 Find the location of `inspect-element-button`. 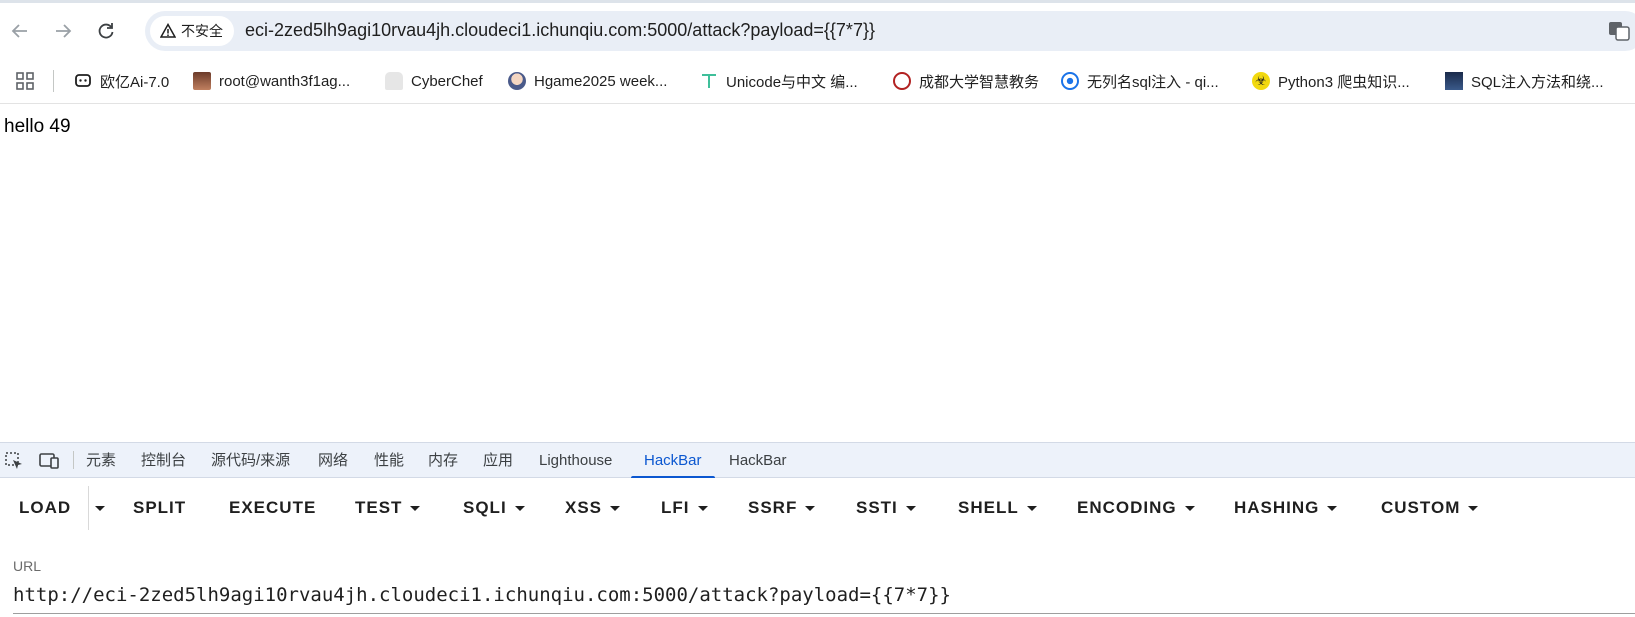

inspect-element-button is located at coordinates (14, 463).